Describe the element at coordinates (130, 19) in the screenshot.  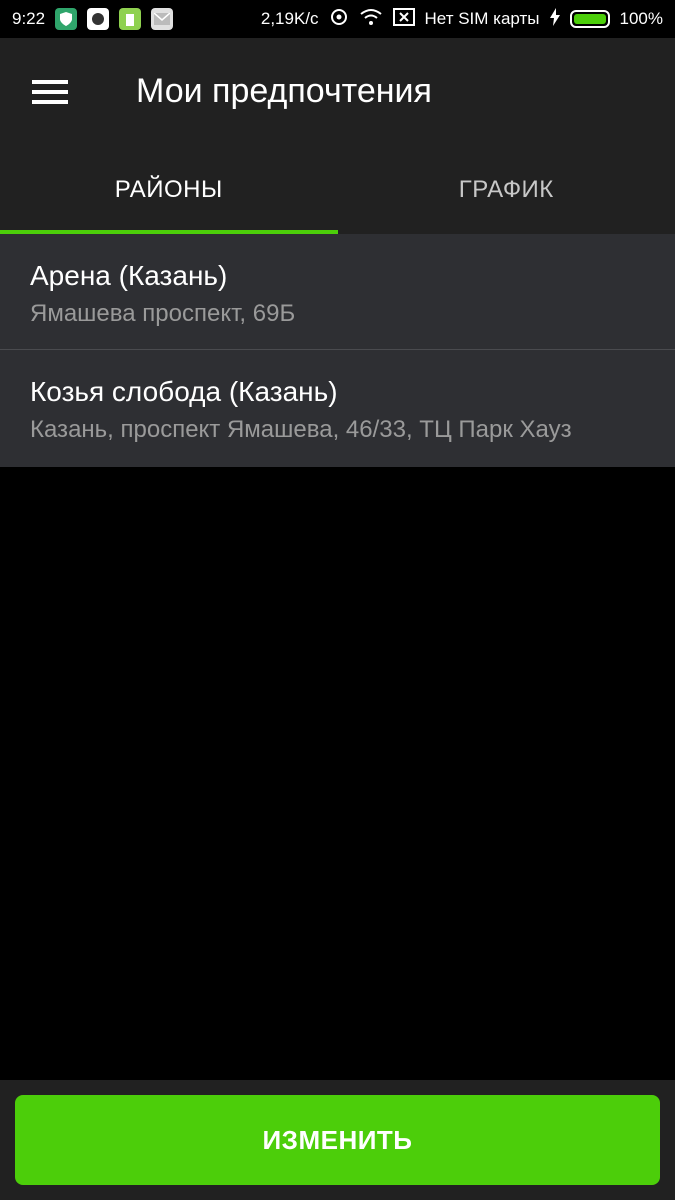
I see `battery-app-icon` at that location.